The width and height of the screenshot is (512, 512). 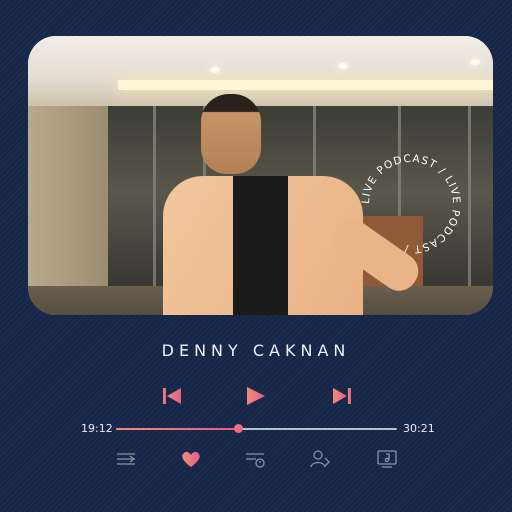 I want to click on skip-previous-icon, so click(x=172, y=396).